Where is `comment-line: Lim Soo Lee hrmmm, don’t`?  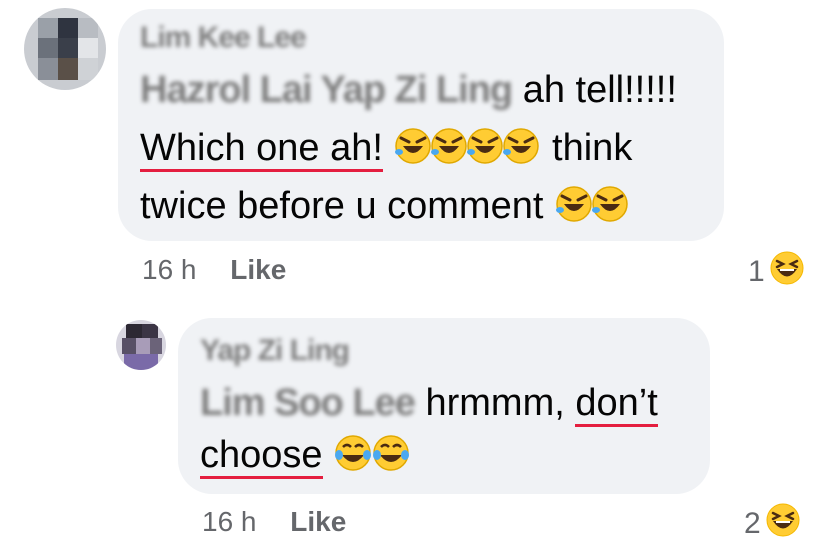 comment-line: Lim Soo Lee hrmmm, don’t is located at coordinates (429, 403).